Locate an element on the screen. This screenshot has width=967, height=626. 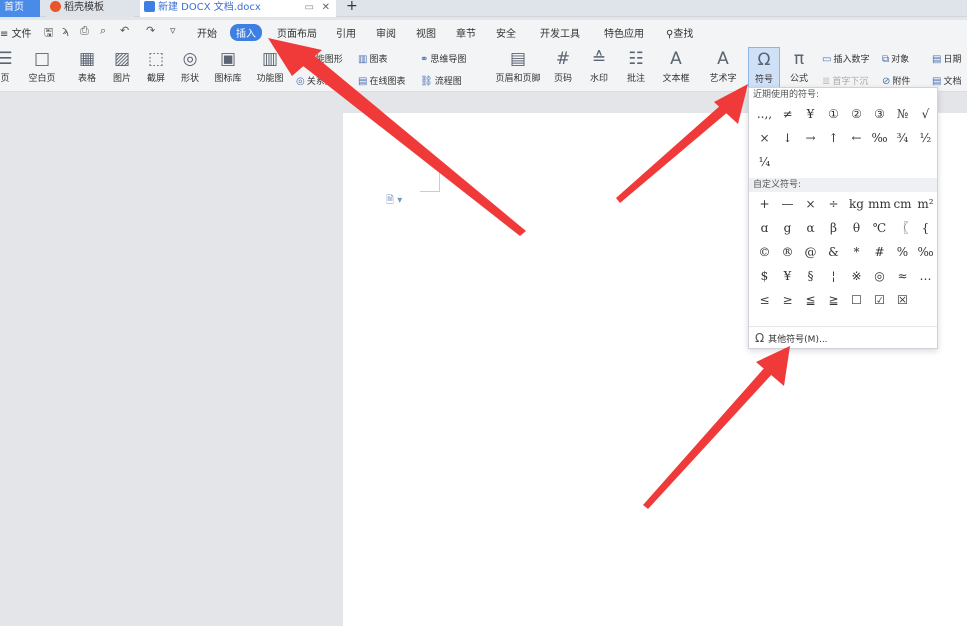
ribbon-wordart-button: A 艺术字 is located at coordinates (723, 65).